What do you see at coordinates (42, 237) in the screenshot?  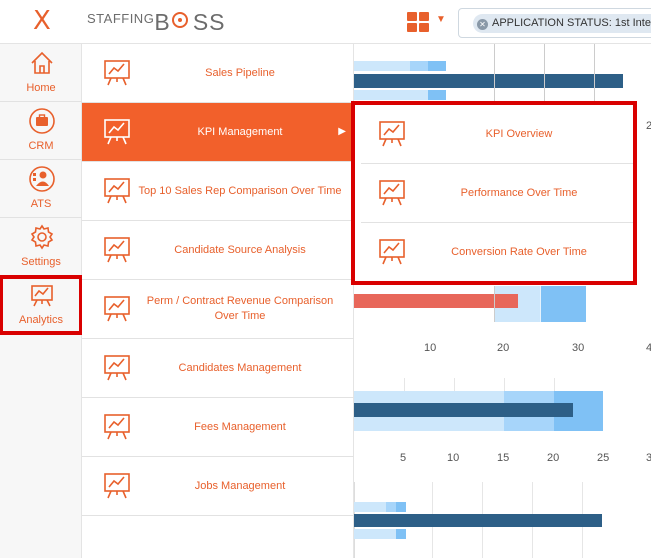 I see `gear-icon` at bounding box center [42, 237].